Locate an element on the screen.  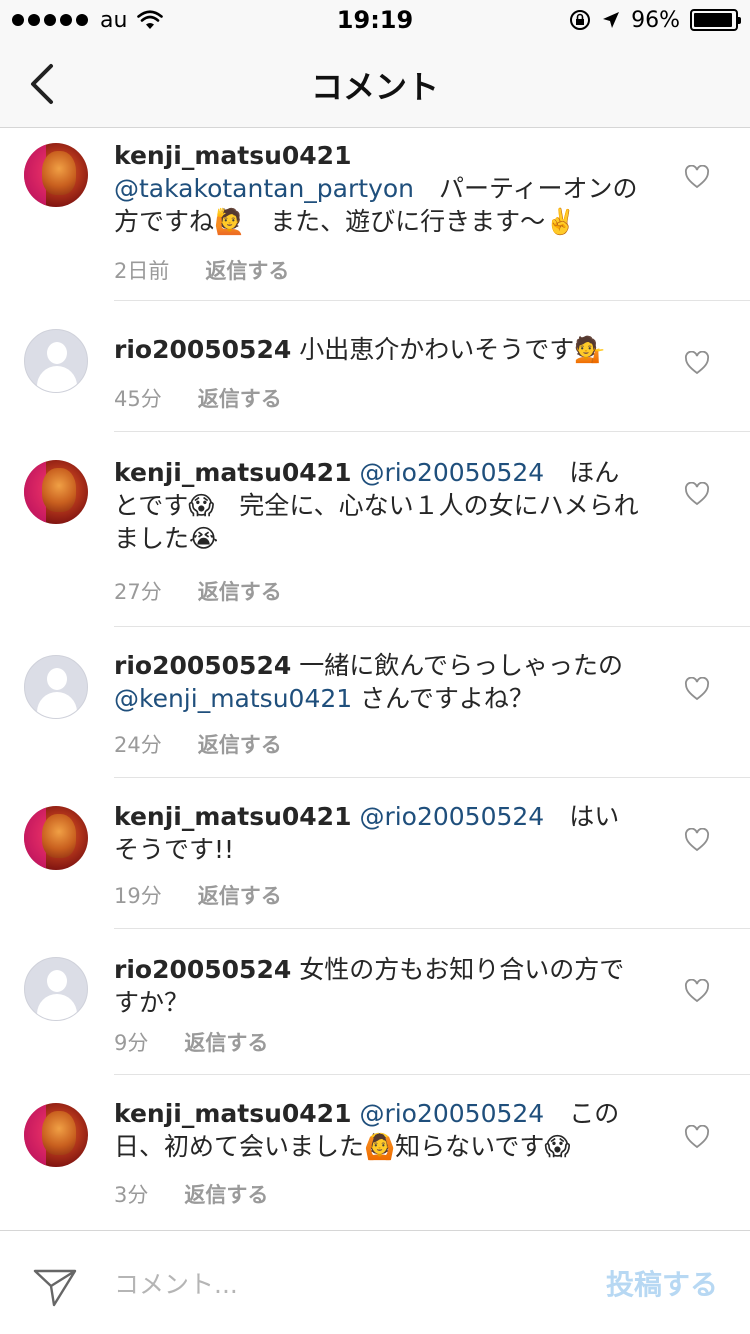
comment-meta: 9分 返信する is located at coordinates (191, 1042).